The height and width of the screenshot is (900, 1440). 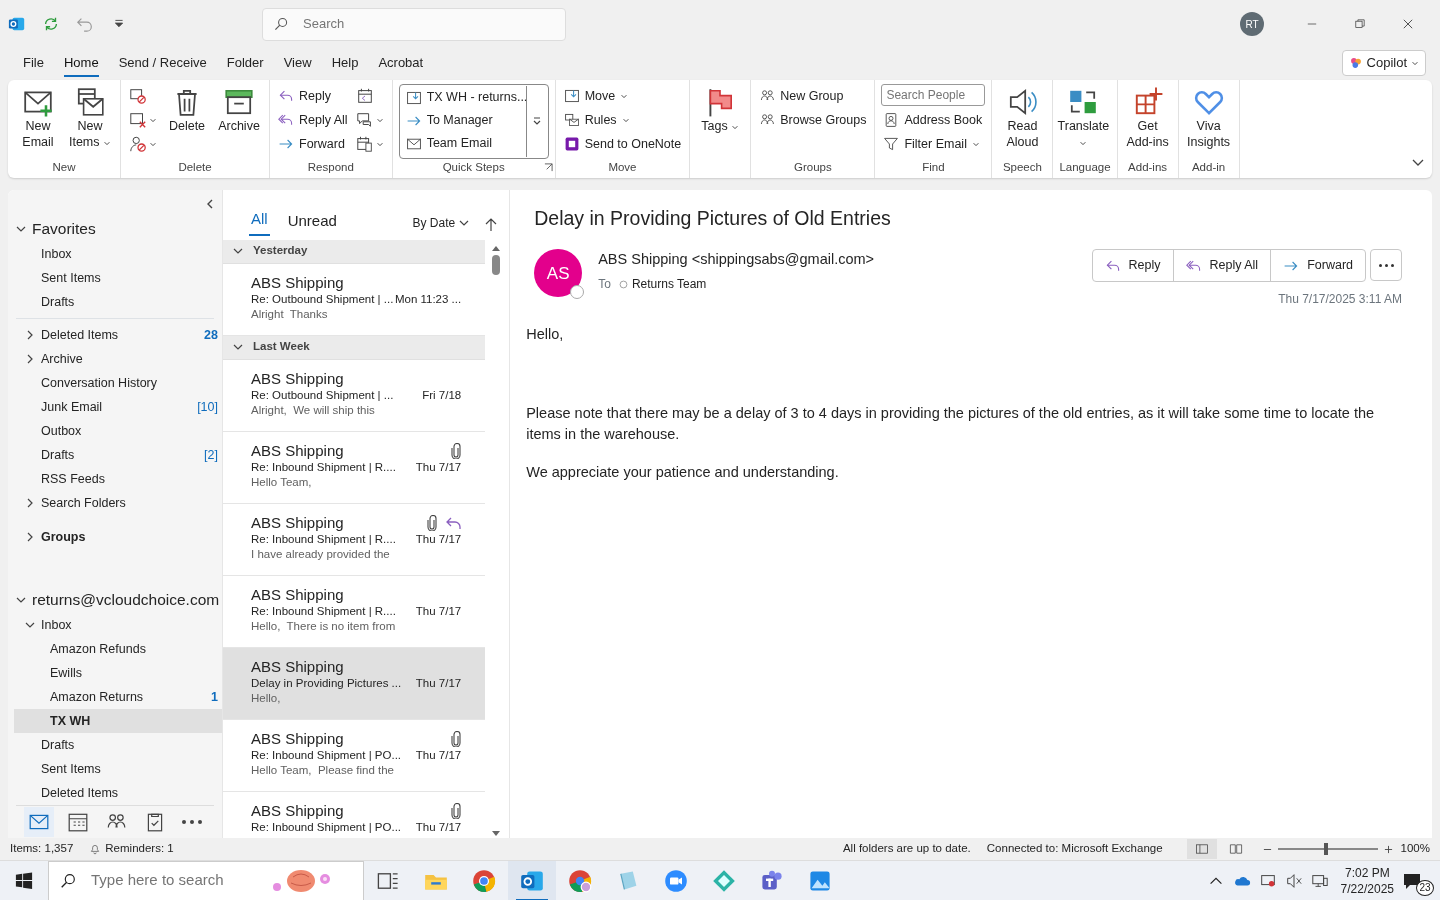 What do you see at coordinates (662, 284) in the screenshot?
I see `recipient: Returns Team` at bounding box center [662, 284].